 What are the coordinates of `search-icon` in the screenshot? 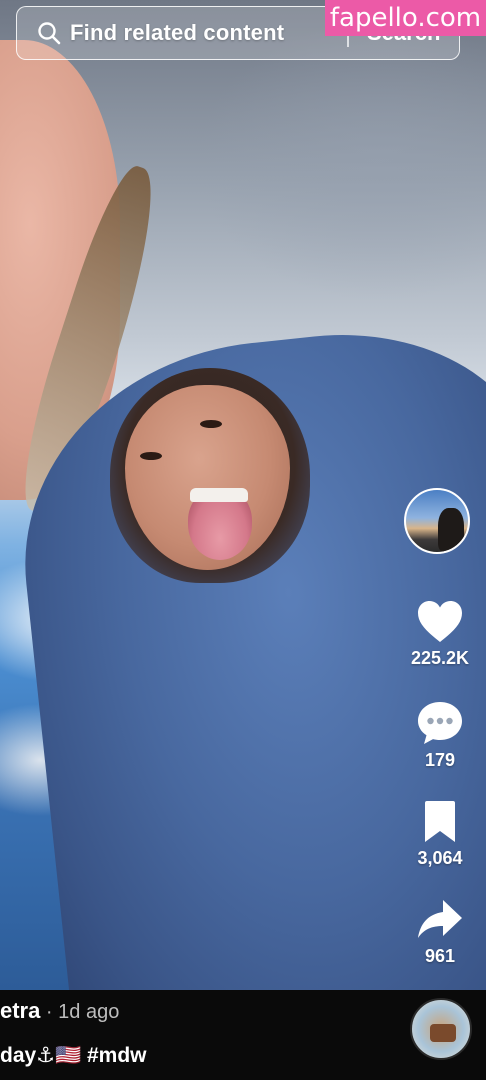 It's located at (49, 33).